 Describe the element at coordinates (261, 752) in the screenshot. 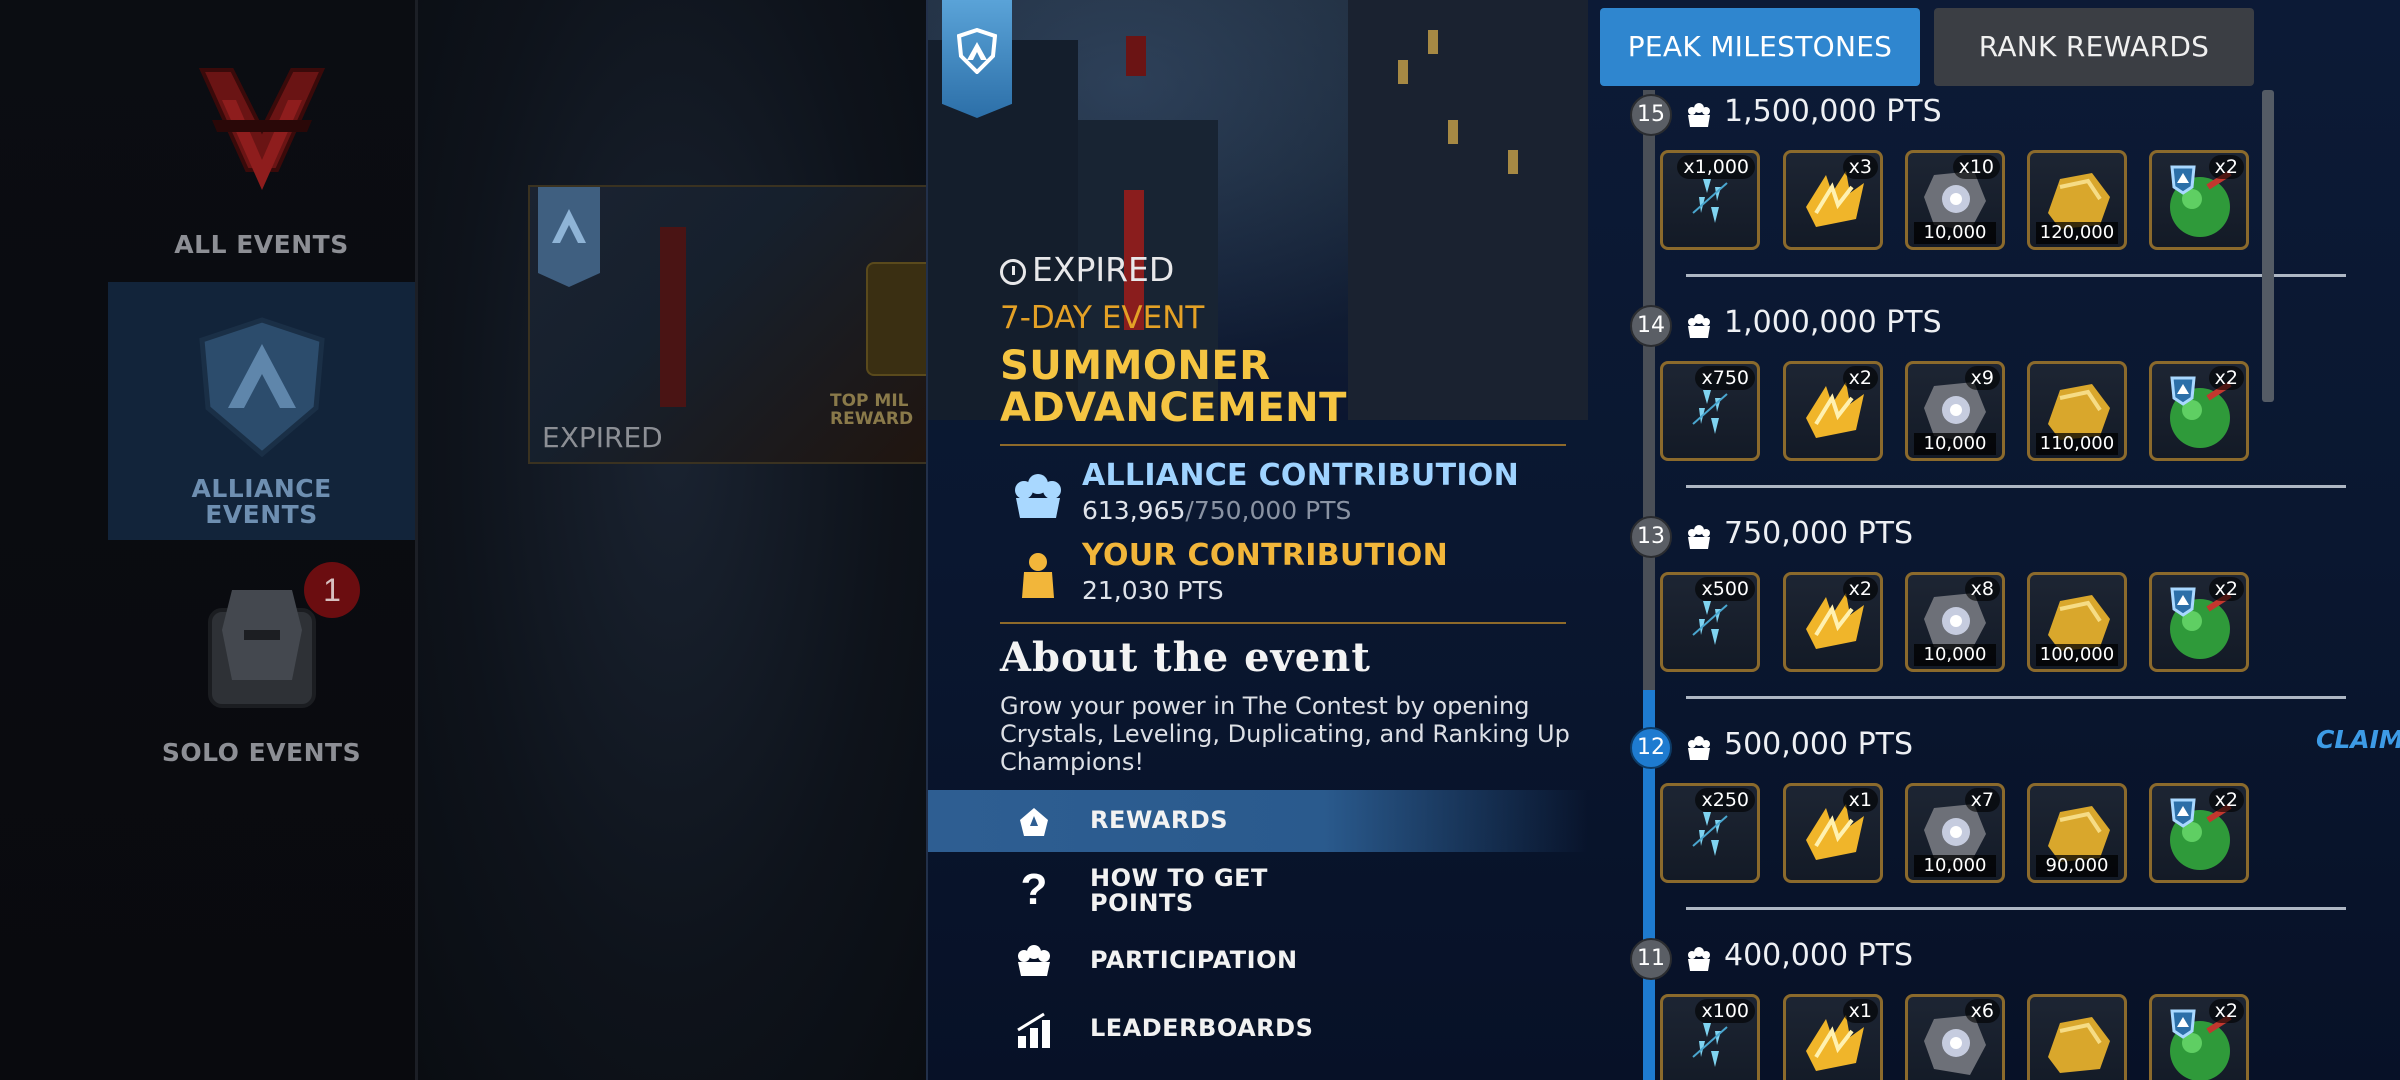

I see `nav-label-solo-events: SOLO EVENTS` at that location.